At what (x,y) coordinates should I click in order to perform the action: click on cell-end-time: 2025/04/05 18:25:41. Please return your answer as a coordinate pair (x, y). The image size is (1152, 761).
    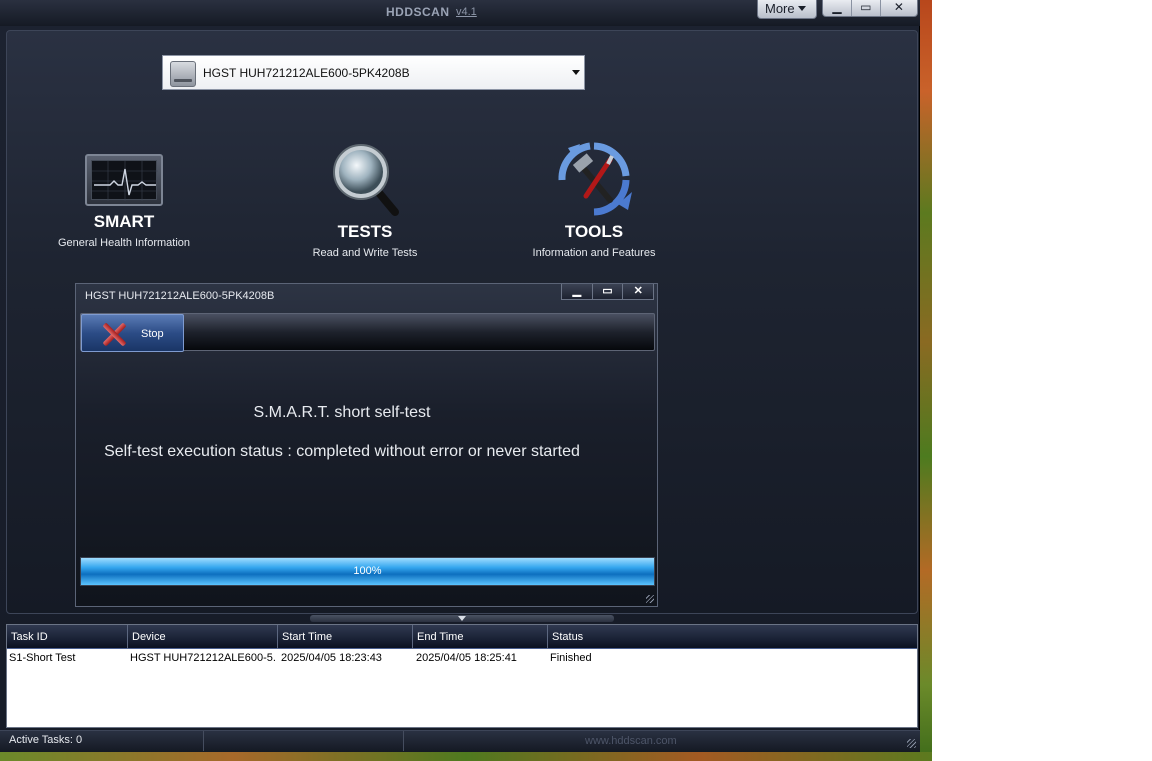
    Looking at the image, I should click on (466, 658).